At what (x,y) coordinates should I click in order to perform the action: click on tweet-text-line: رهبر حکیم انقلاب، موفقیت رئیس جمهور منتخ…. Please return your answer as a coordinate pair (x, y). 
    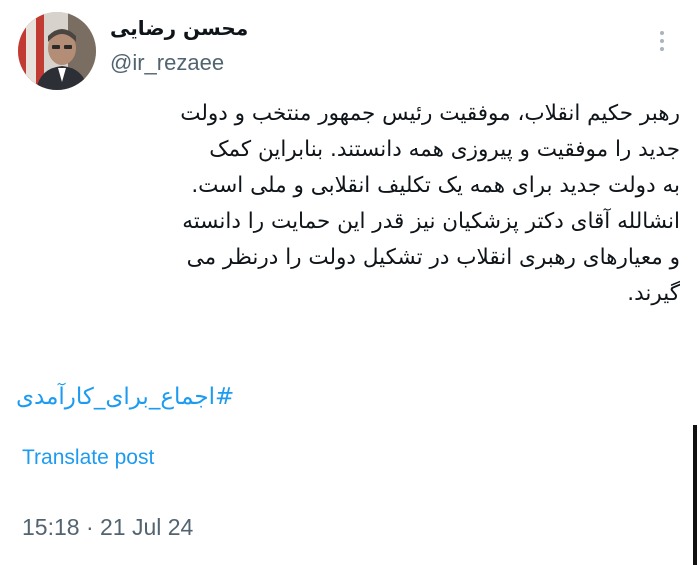
    Looking at the image, I should click on (430, 113).